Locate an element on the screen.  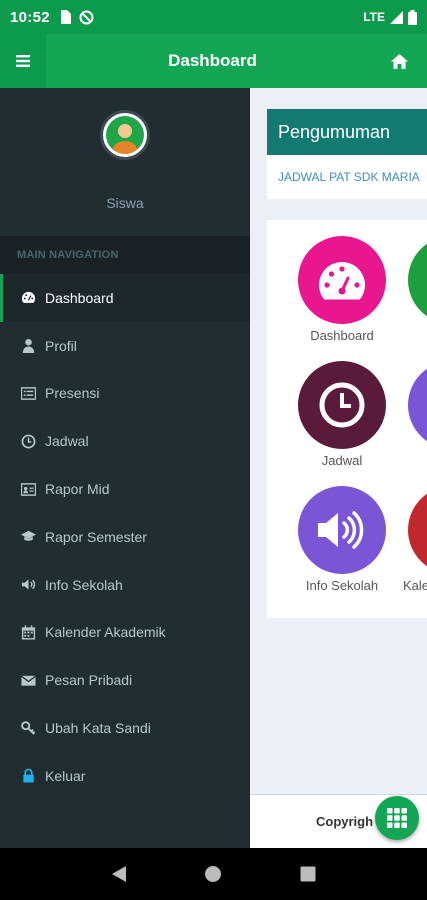
sidebar-item-pesan-pribadi: Pesan Pribadi is located at coordinates (125, 680).